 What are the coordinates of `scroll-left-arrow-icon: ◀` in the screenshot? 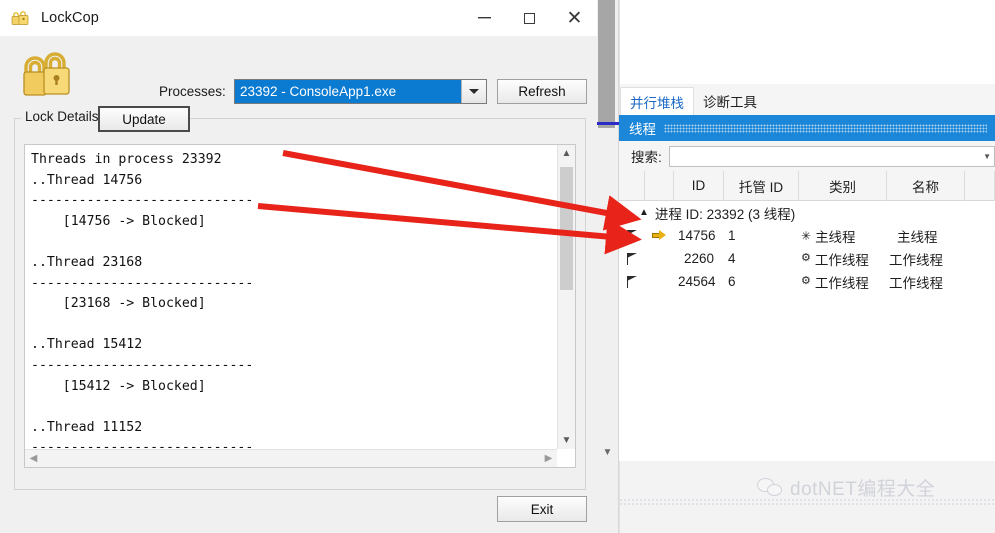 It's located at (33, 458).